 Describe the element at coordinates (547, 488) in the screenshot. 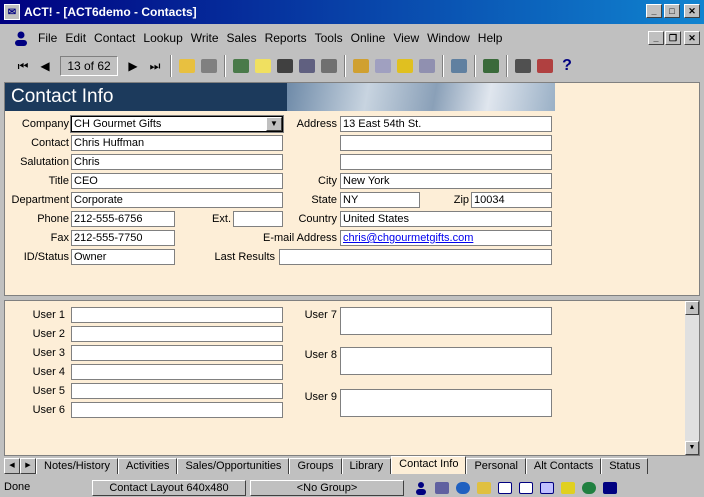

I see `month-calendar-icon` at that location.